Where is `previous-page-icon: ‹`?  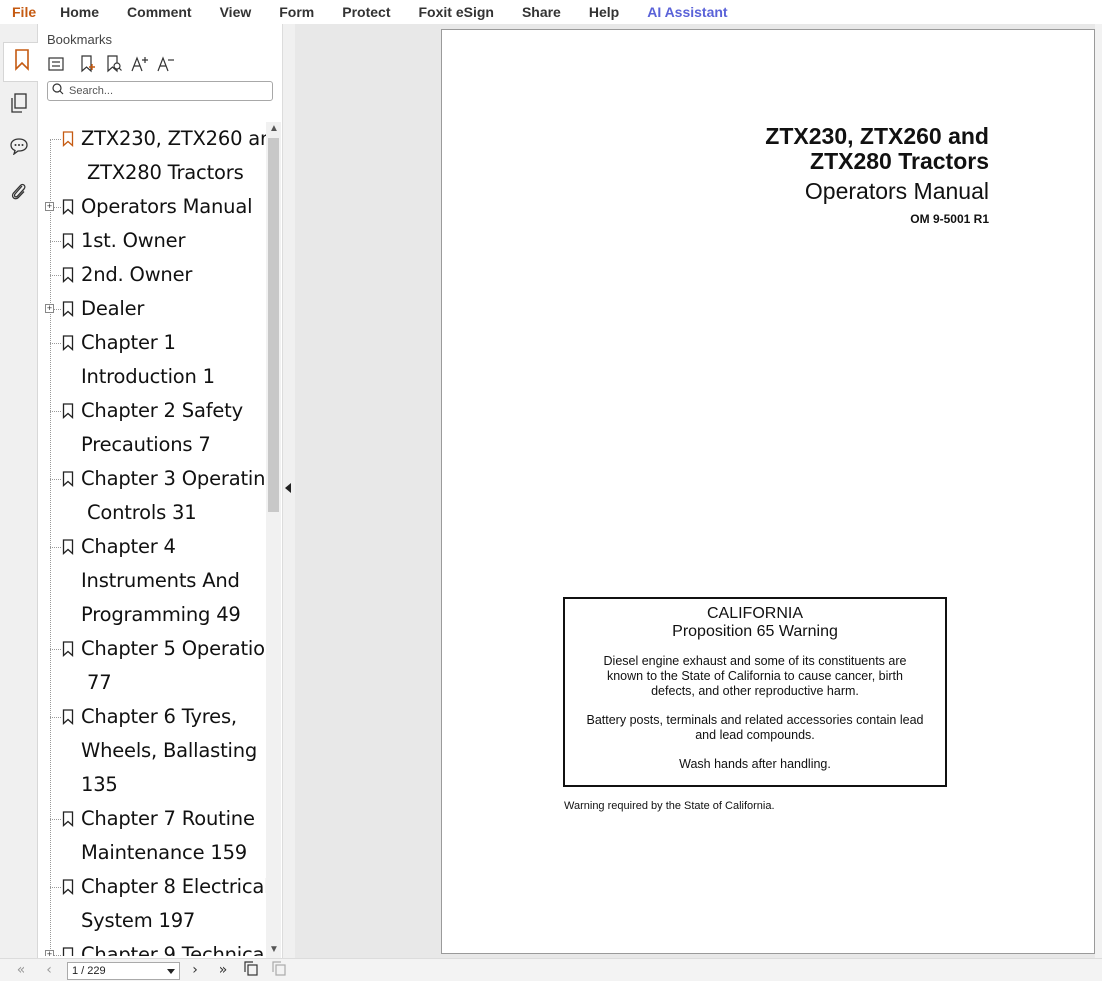 previous-page-icon: ‹ is located at coordinates (49, 970).